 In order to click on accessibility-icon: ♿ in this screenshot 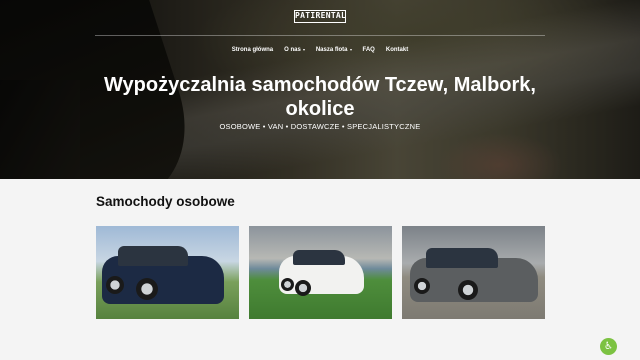, I will do `click(608, 346)`.